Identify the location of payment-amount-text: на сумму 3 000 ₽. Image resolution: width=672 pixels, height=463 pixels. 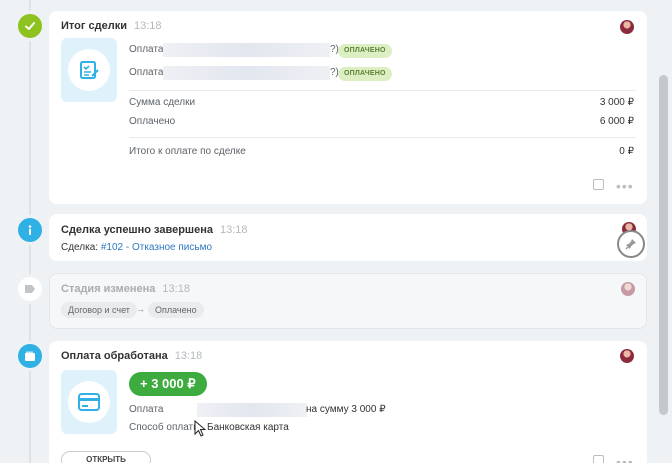
(346, 409).